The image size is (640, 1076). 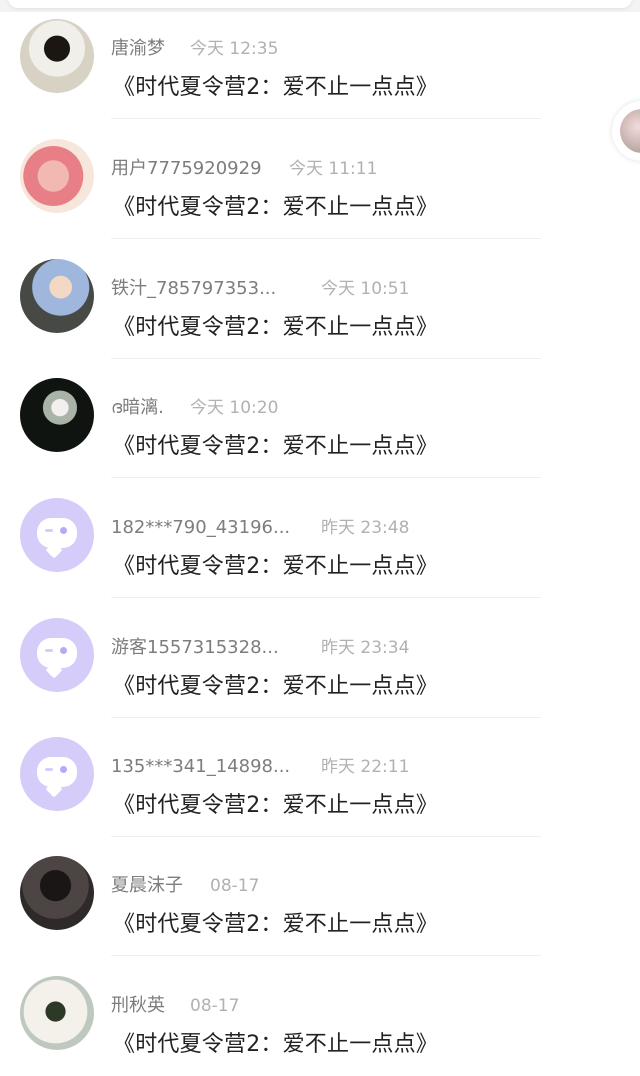 I want to click on list-item: 唐渝梦 今天 12:35 《时代夏令营2：爱不止一点点》, so click(x=320, y=59).